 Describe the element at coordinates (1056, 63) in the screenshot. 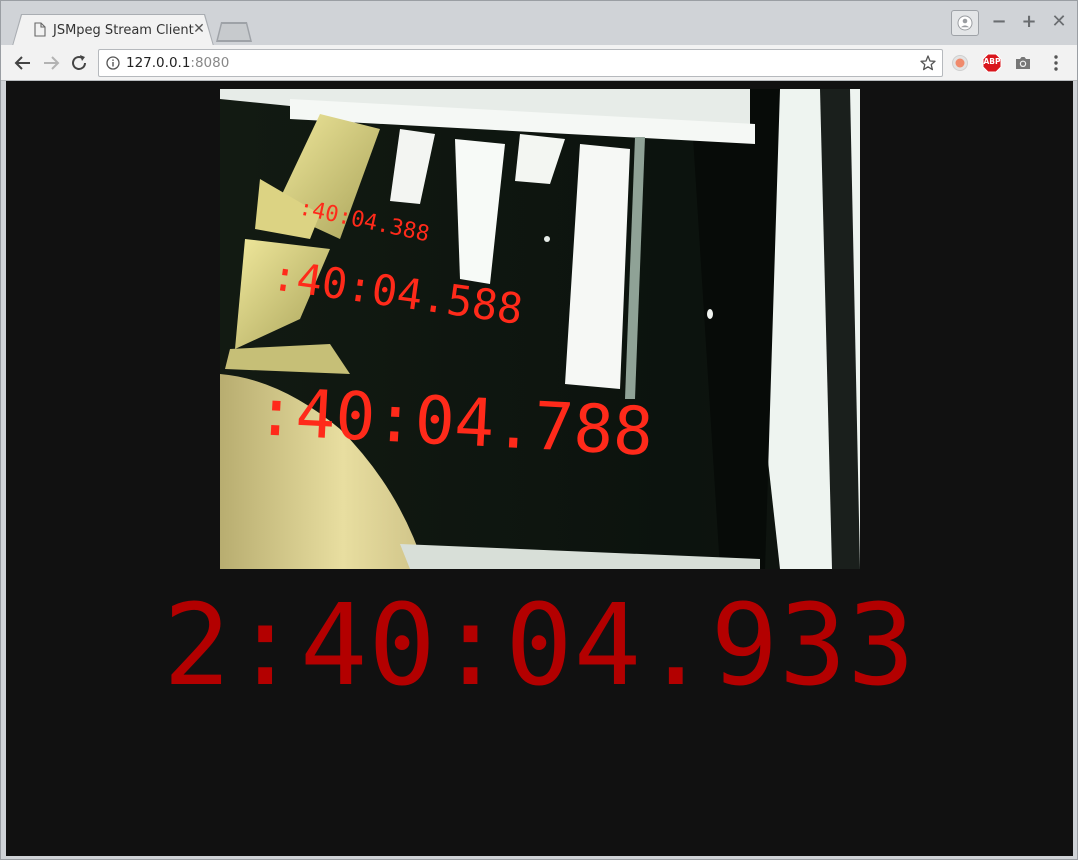

I see `menu-icon` at that location.